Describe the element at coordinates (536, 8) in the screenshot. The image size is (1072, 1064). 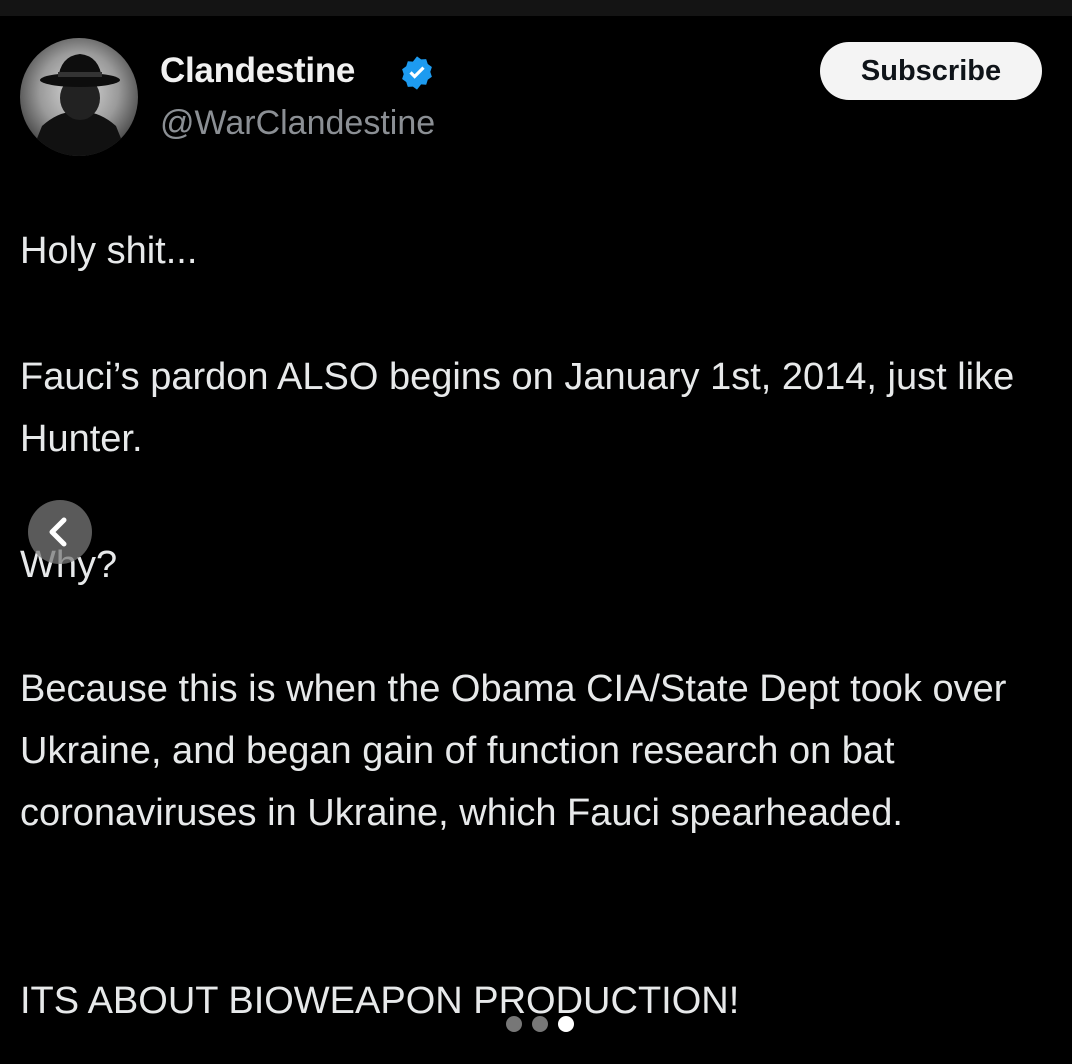
I see `top-strip` at that location.